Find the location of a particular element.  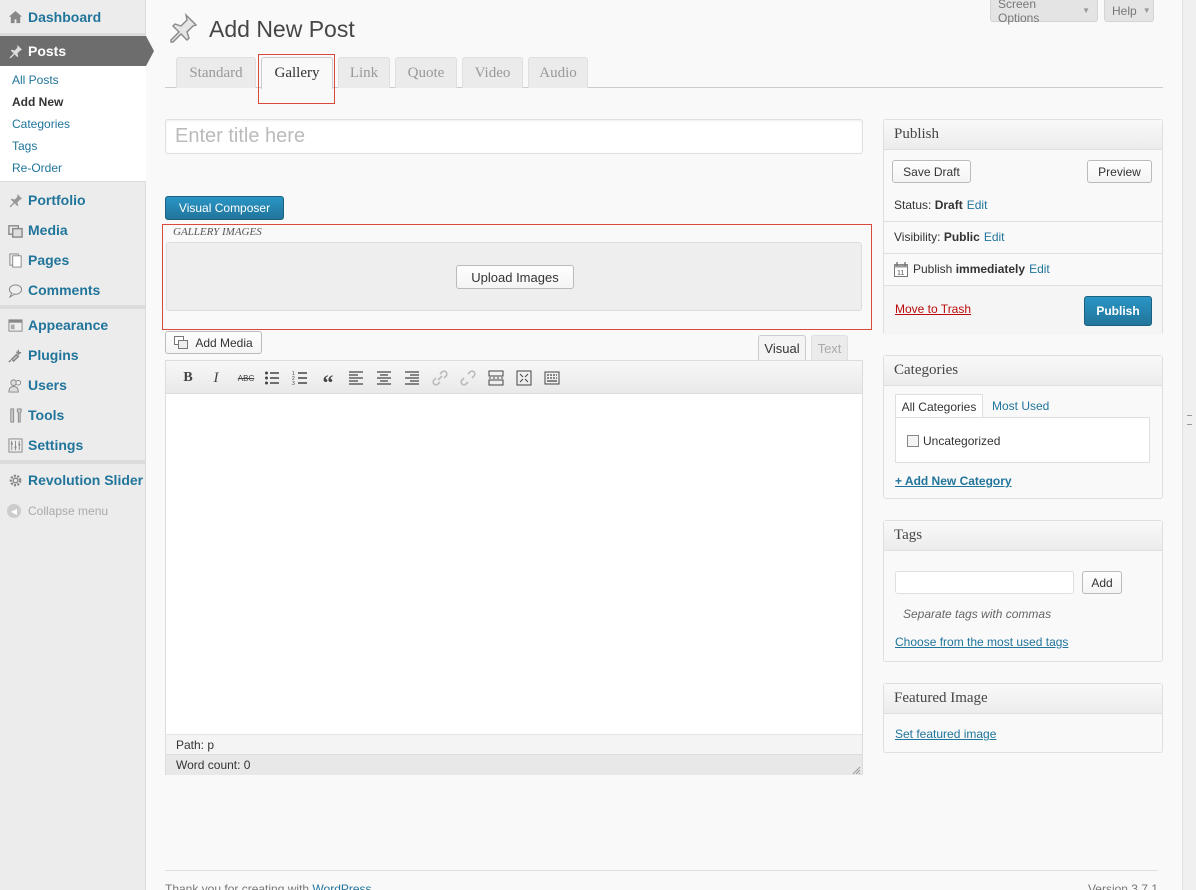

menu-appearance: Appearance is located at coordinates (73, 325).